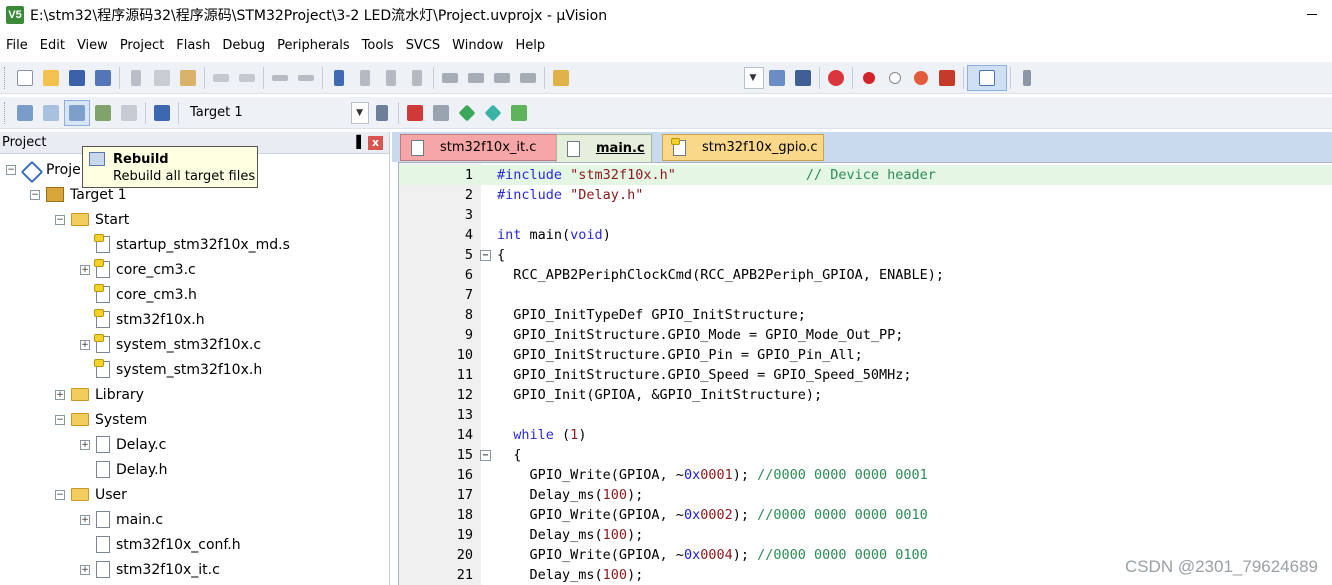 The width and height of the screenshot is (1332, 585). I want to click on select-packs-icon, so click(441, 113).